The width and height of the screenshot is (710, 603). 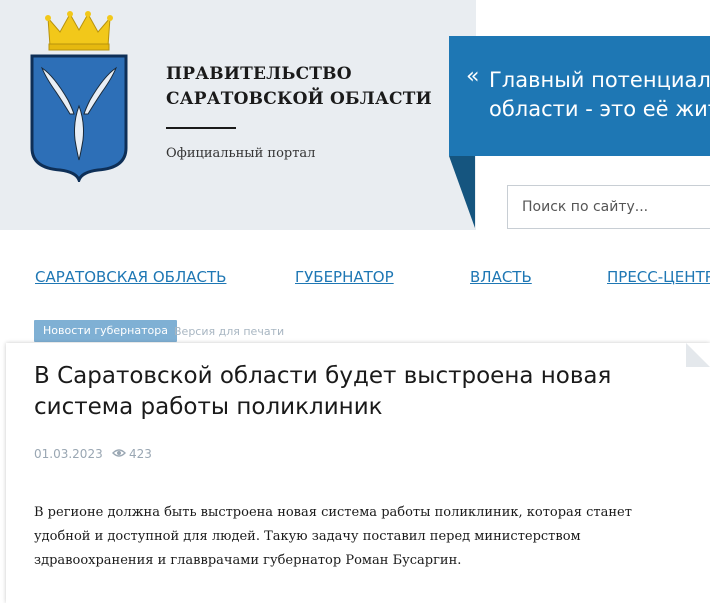 I want to click on quote-mark-icon: «, so click(x=473, y=76).